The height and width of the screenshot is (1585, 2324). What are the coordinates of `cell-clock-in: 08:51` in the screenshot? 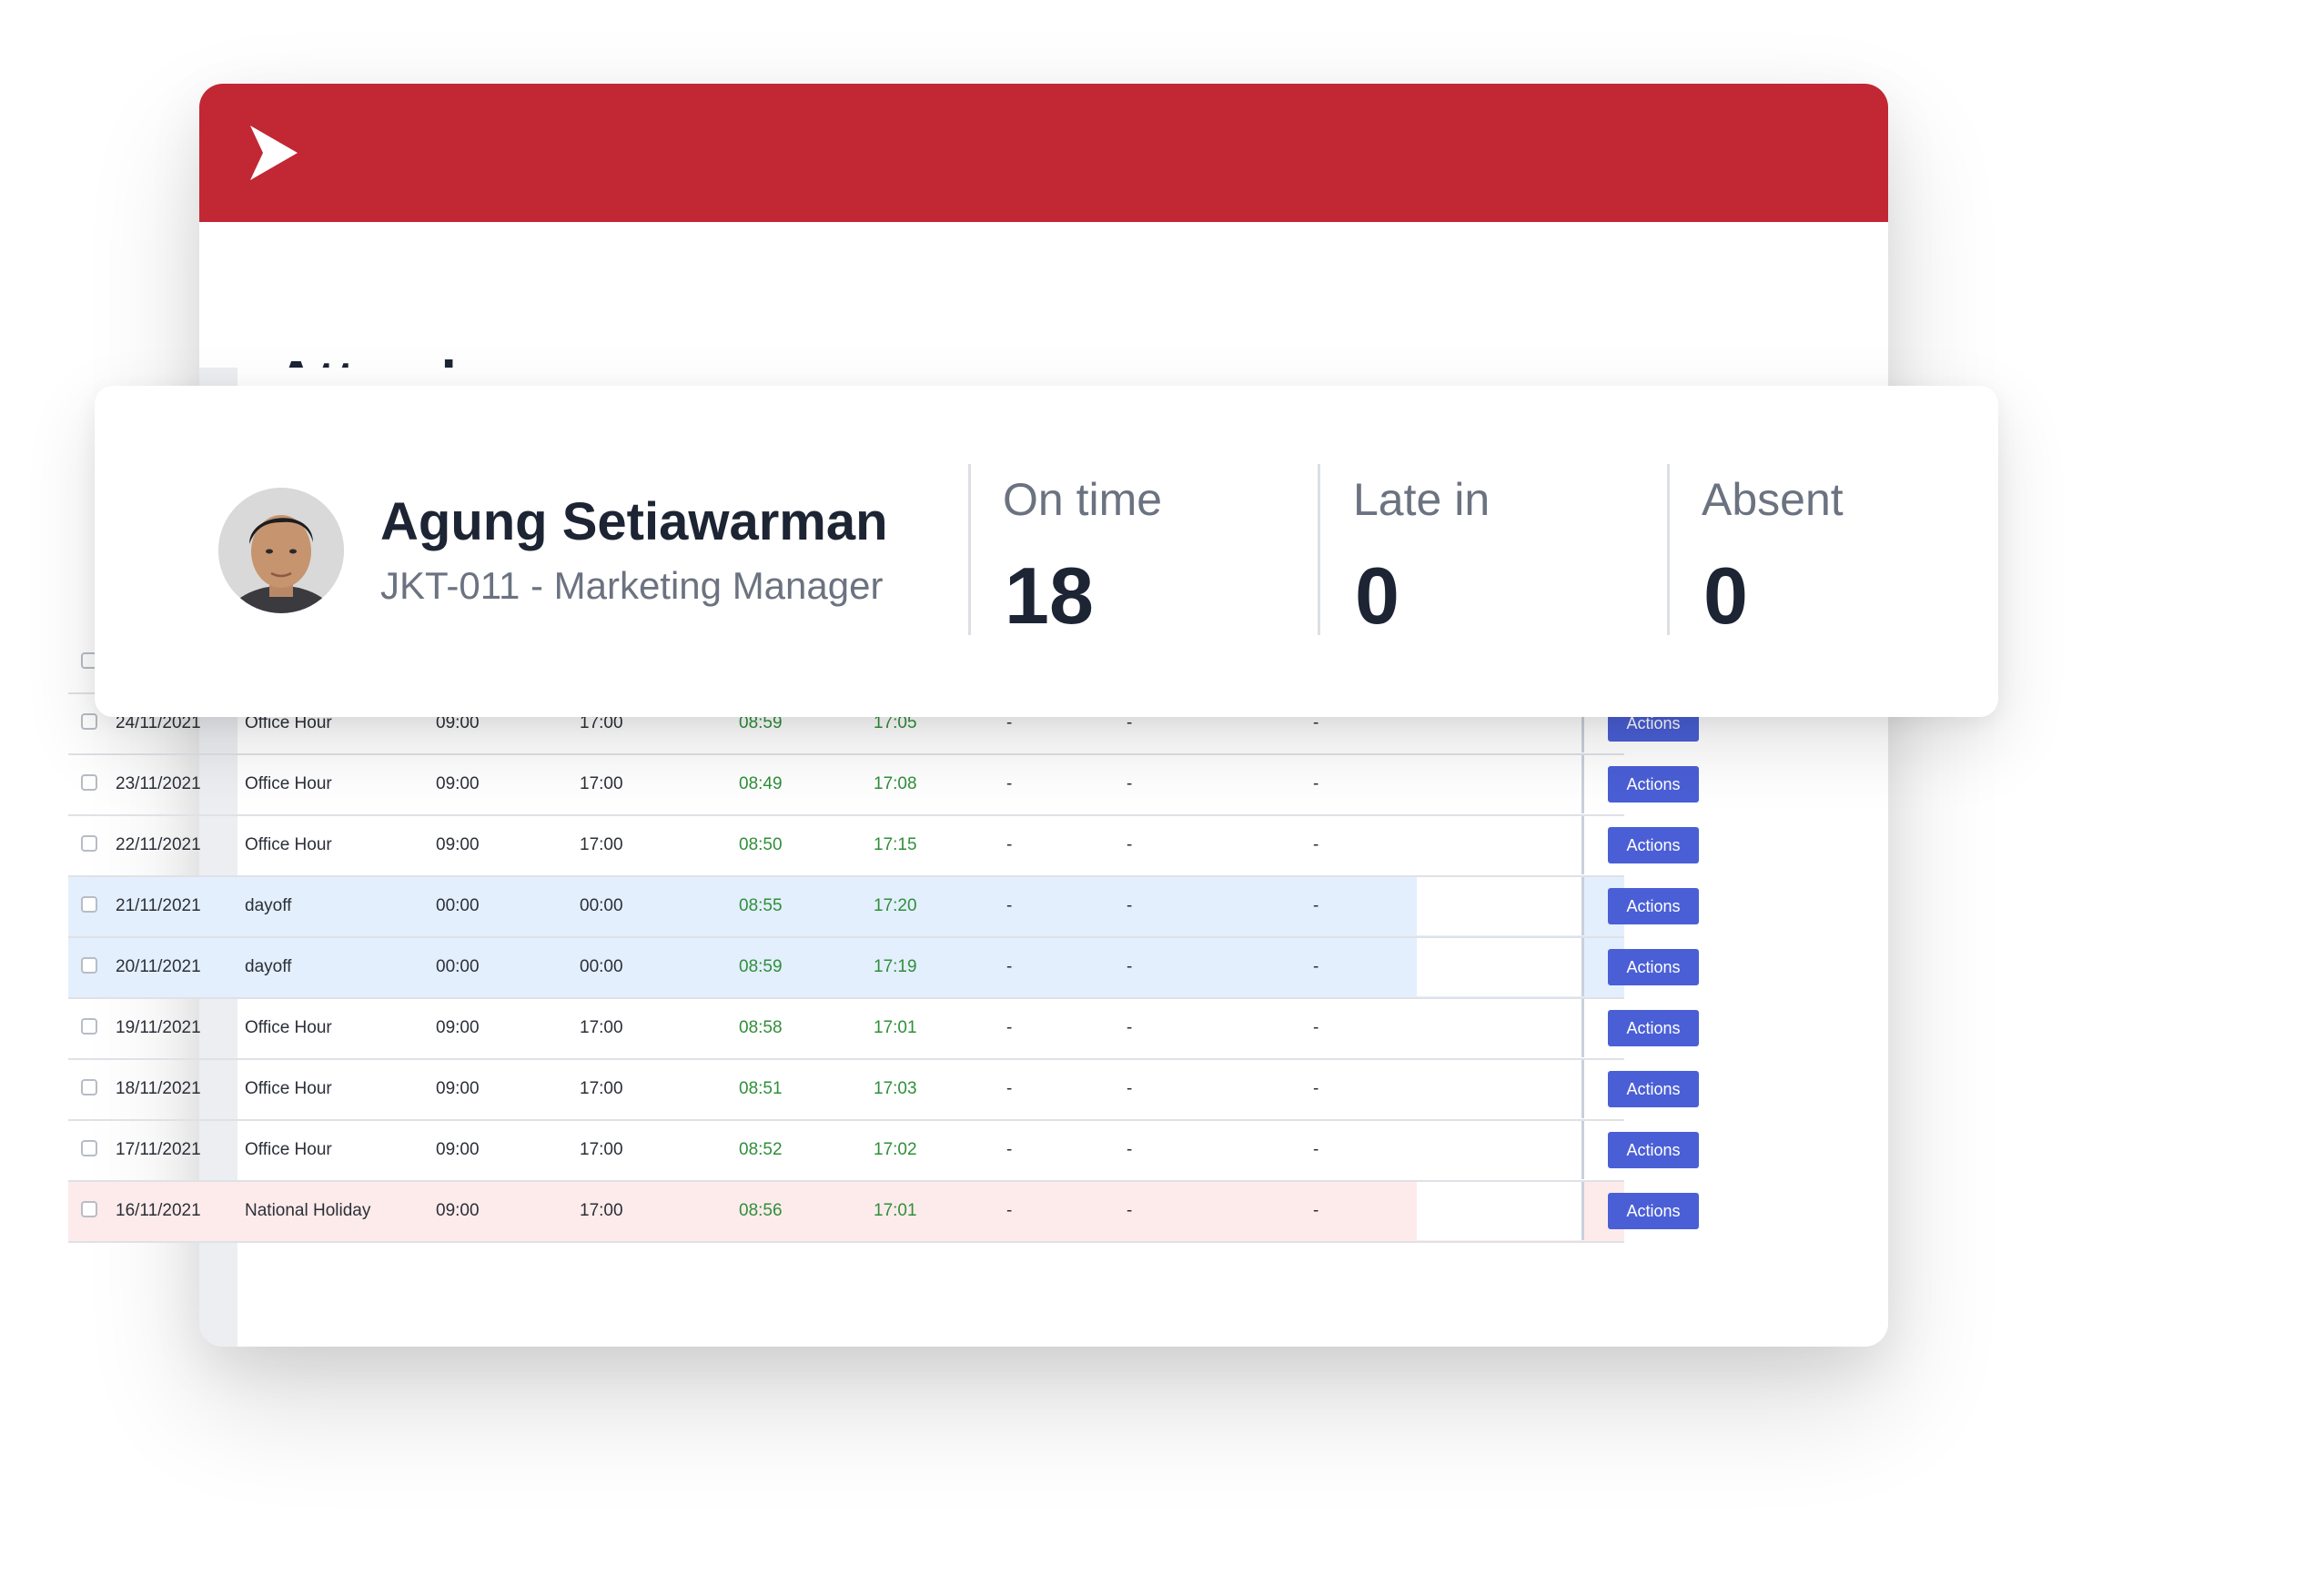 It's located at (761, 1088).